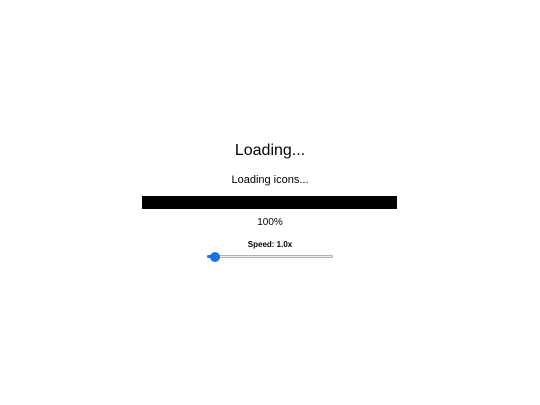 The image size is (540, 405). I want to click on speed-slider, so click(270, 257).